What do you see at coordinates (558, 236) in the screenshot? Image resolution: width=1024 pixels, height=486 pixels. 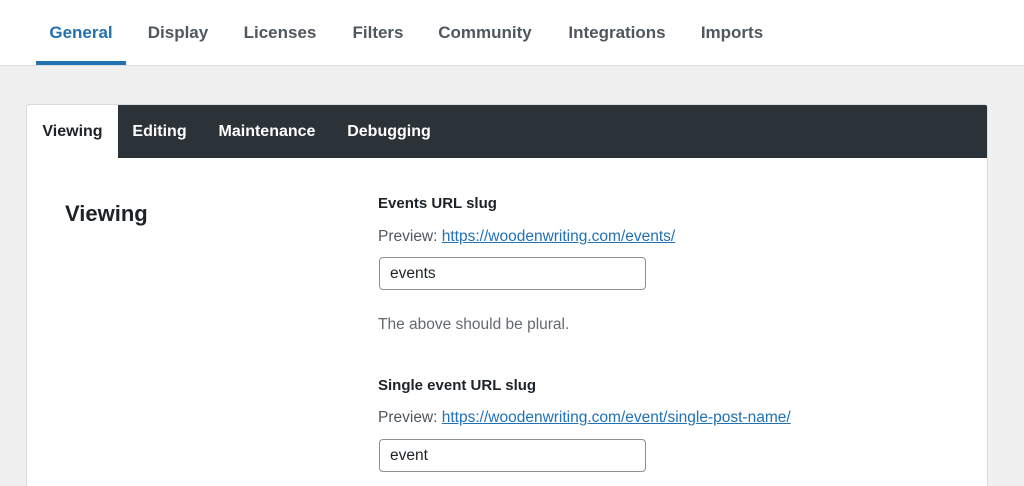 I see `events-preview-link: https://woodenwriting.com/events/` at bounding box center [558, 236].